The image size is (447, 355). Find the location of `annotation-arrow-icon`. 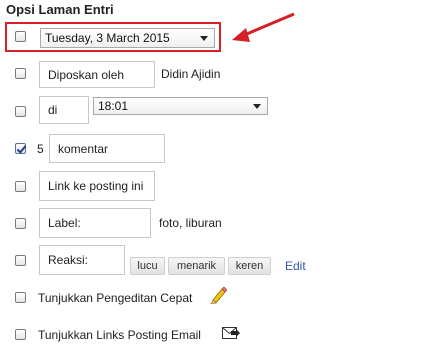

annotation-arrow-icon is located at coordinates (263, 27).